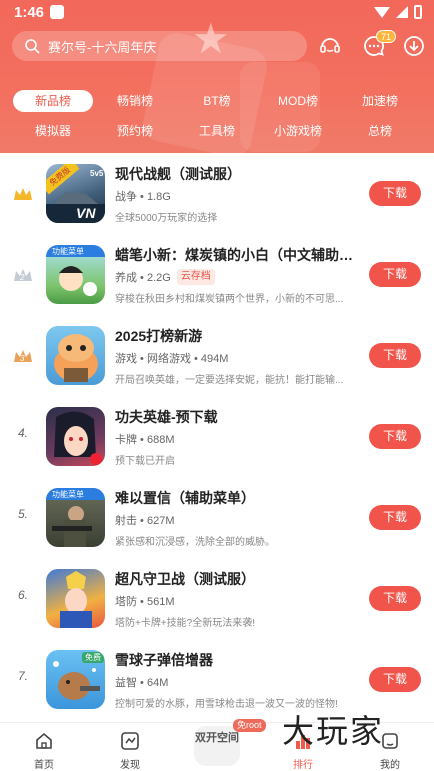 The width and height of the screenshot is (434, 771). What do you see at coordinates (75, 679) in the screenshot?
I see `app-icon: 免费` at bounding box center [75, 679].